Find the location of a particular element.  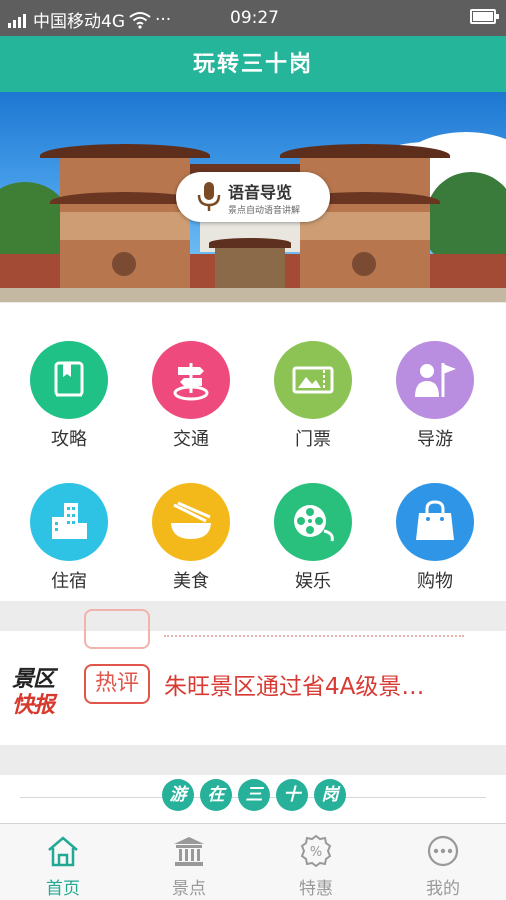

section-title: 游 在 三 十 岗 is located at coordinates (254, 795).